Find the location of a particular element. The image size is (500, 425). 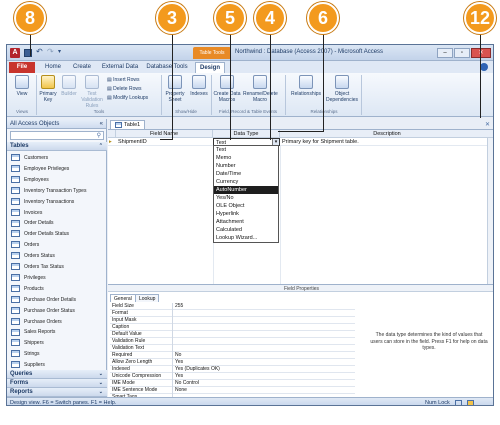

tab-home: Home is located at coordinates (53, 67).